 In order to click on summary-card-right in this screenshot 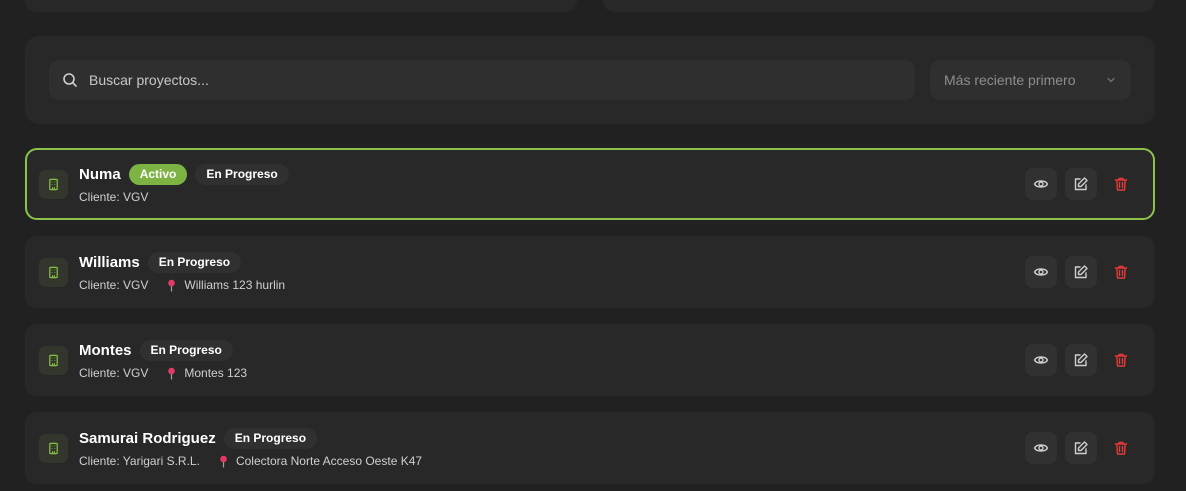, I will do `click(879, 6)`.